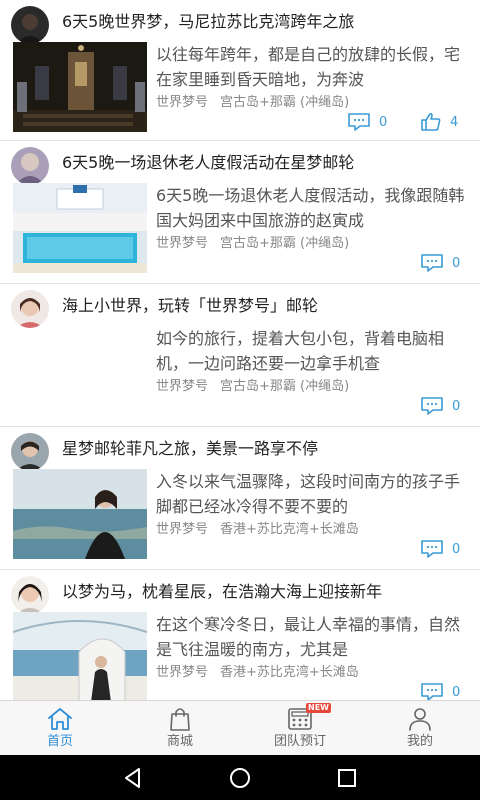 The width and height of the screenshot is (480, 800). I want to click on post-excerpt: 如今的旅行，提着大包小包，背着电脑相机，一边问路还要一边拿手机查, so click(300, 351).